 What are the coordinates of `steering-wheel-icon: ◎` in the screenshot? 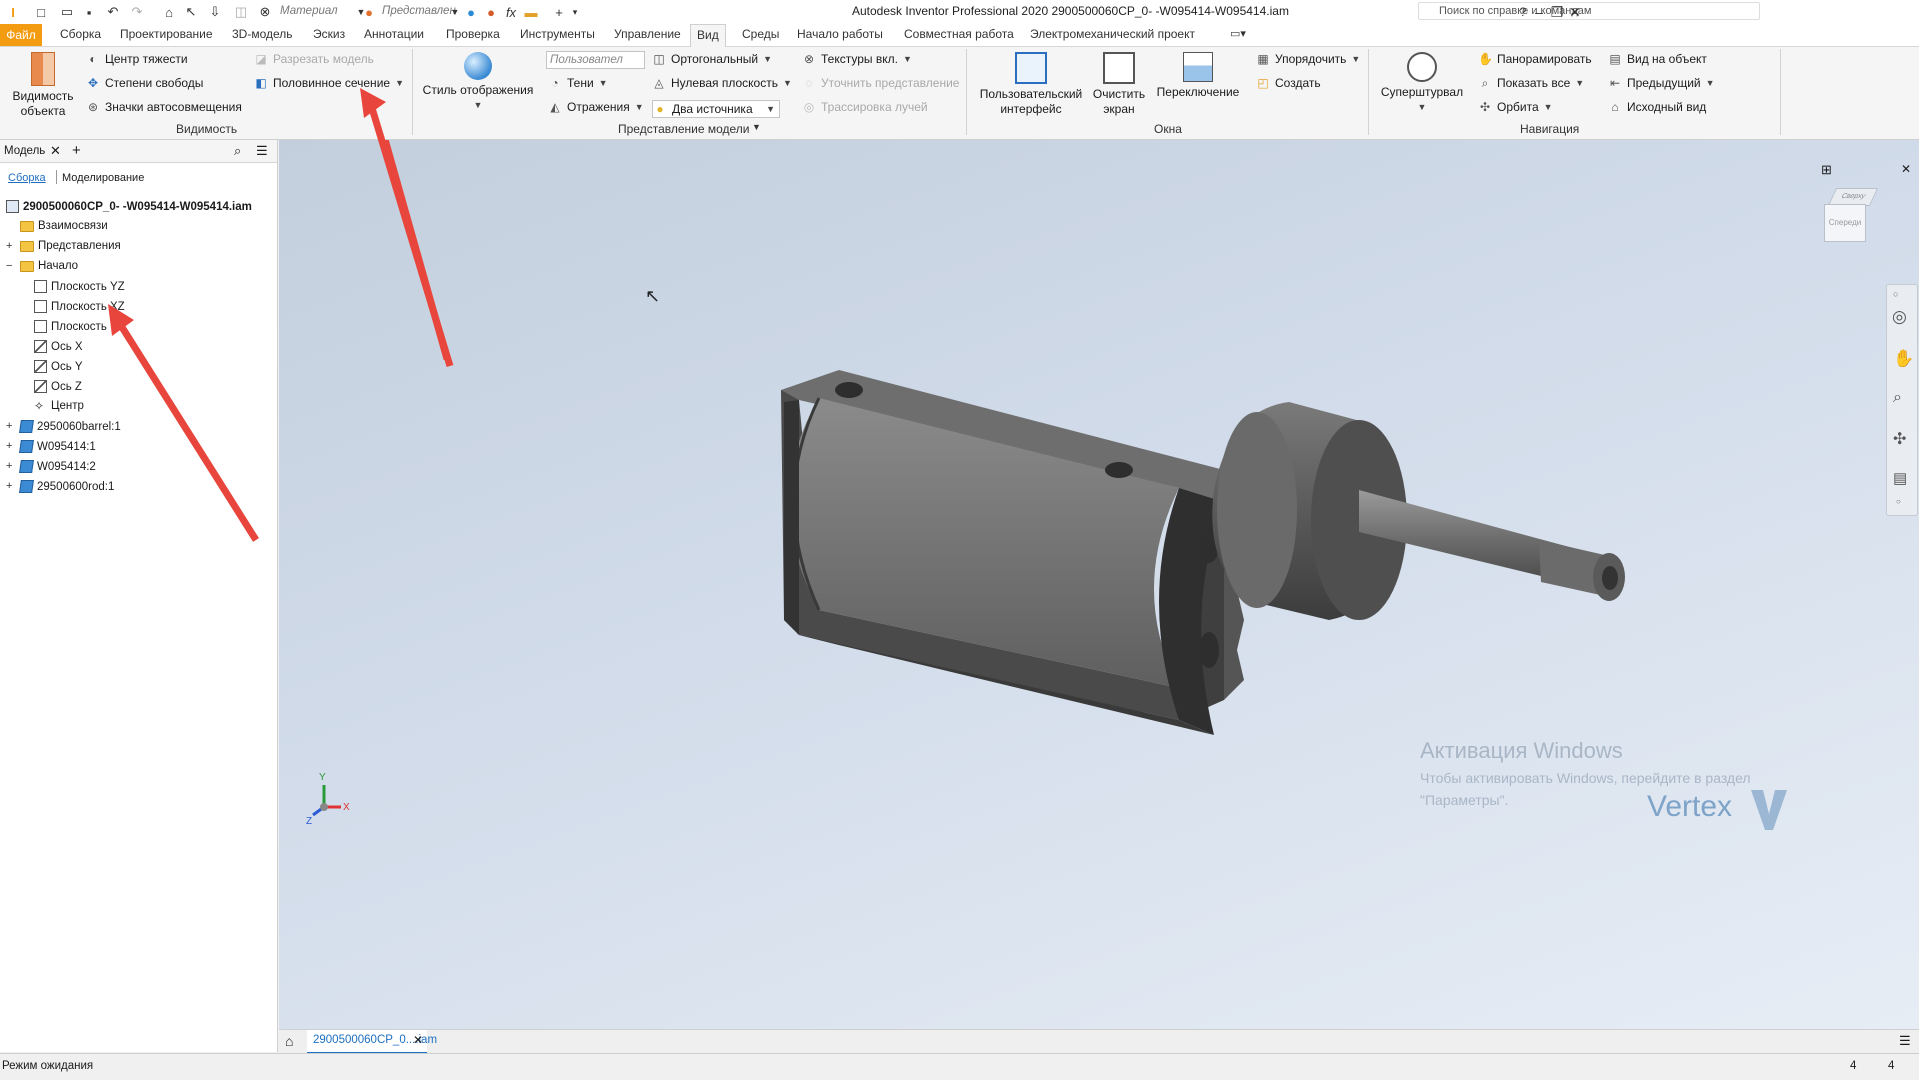 It's located at (1899, 317).